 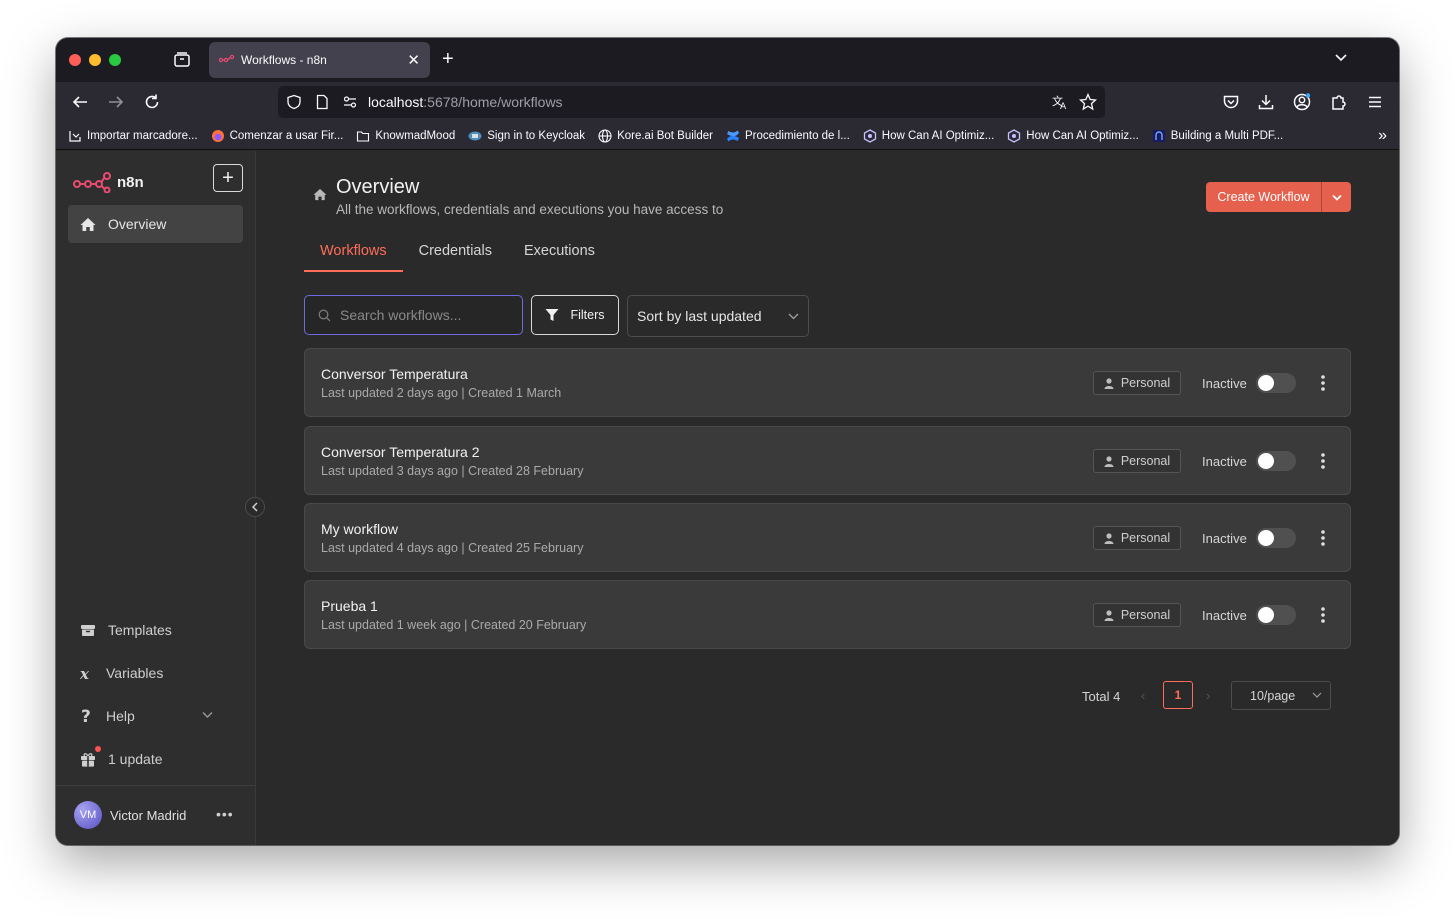 What do you see at coordinates (1273, 695) in the screenshot?
I see `page-size-value: 10/page` at bounding box center [1273, 695].